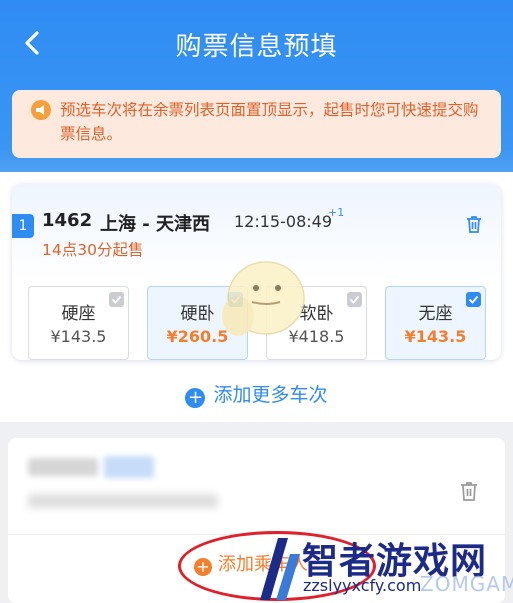 The height and width of the screenshot is (603, 513). What do you see at coordinates (263, 298) in the screenshot?
I see `watermark-mascot` at bounding box center [263, 298].